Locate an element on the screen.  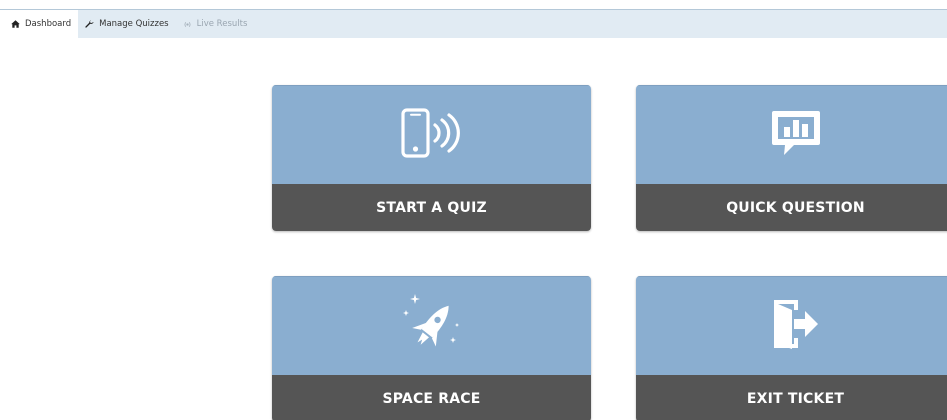
exit-door-icon is located at coordinates (796, 326).